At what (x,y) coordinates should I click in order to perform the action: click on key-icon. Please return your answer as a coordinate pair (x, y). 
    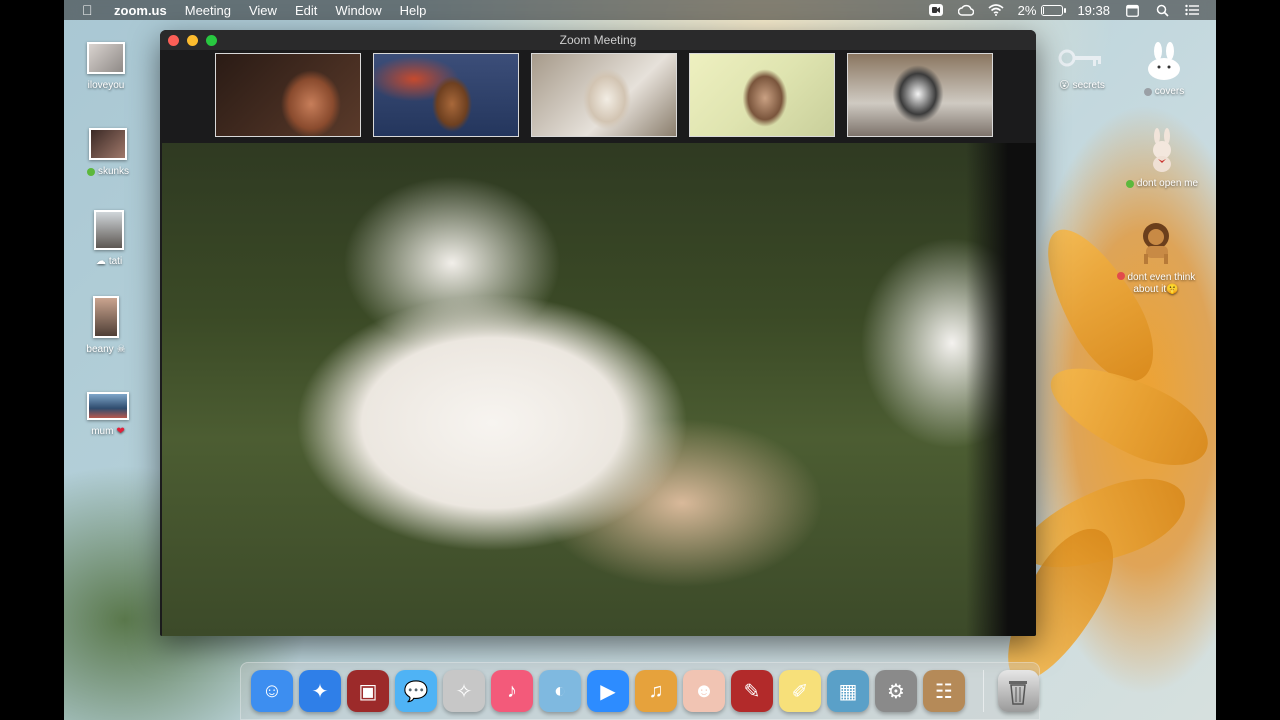
    Looking at the image, I should click on (1082, 58).